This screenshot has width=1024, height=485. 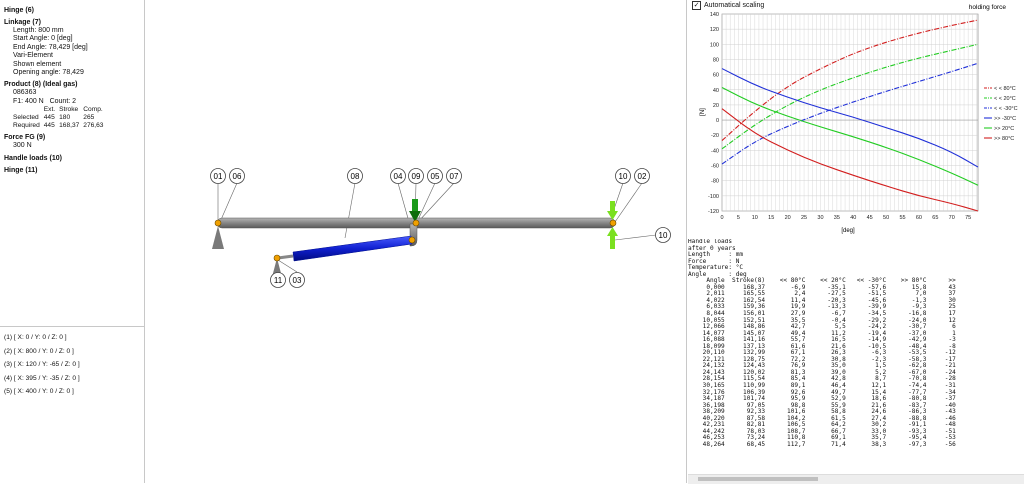 I want to click on point-item: (4) [ X: 395 / Y: -35 / Z: 0 ], so click(x=42, y=379).